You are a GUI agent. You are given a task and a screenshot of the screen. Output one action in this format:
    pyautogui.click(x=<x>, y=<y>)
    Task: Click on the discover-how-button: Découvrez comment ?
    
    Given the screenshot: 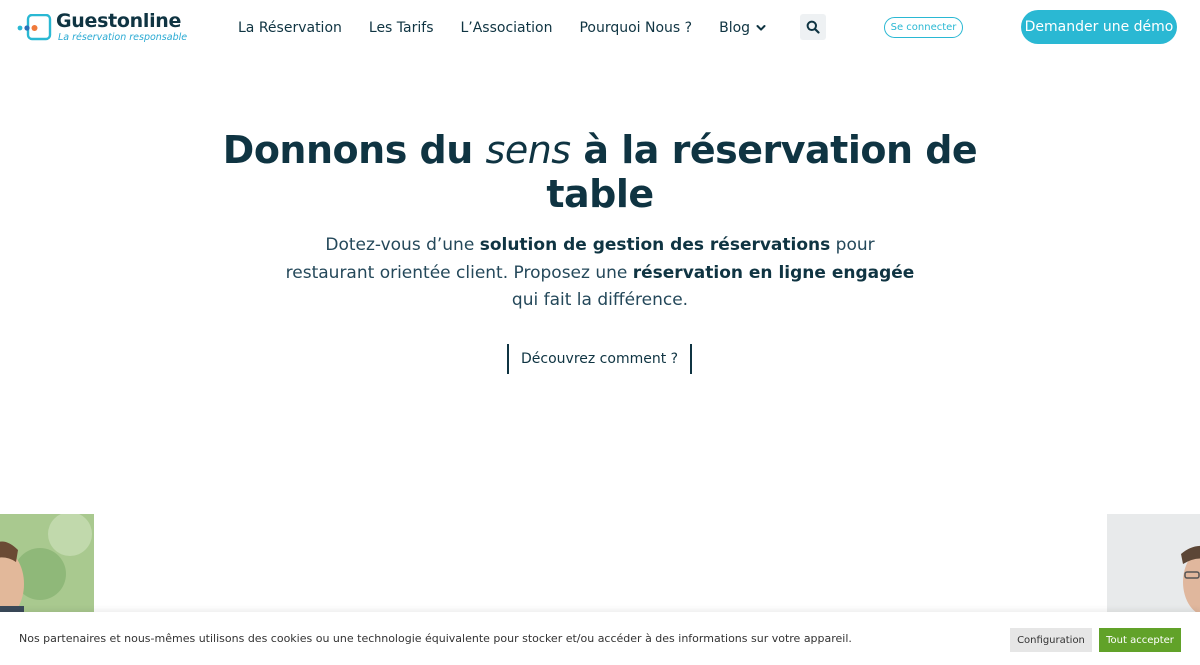 What is the action you would take?
    pyautogui.click(x=600, y=359)
    